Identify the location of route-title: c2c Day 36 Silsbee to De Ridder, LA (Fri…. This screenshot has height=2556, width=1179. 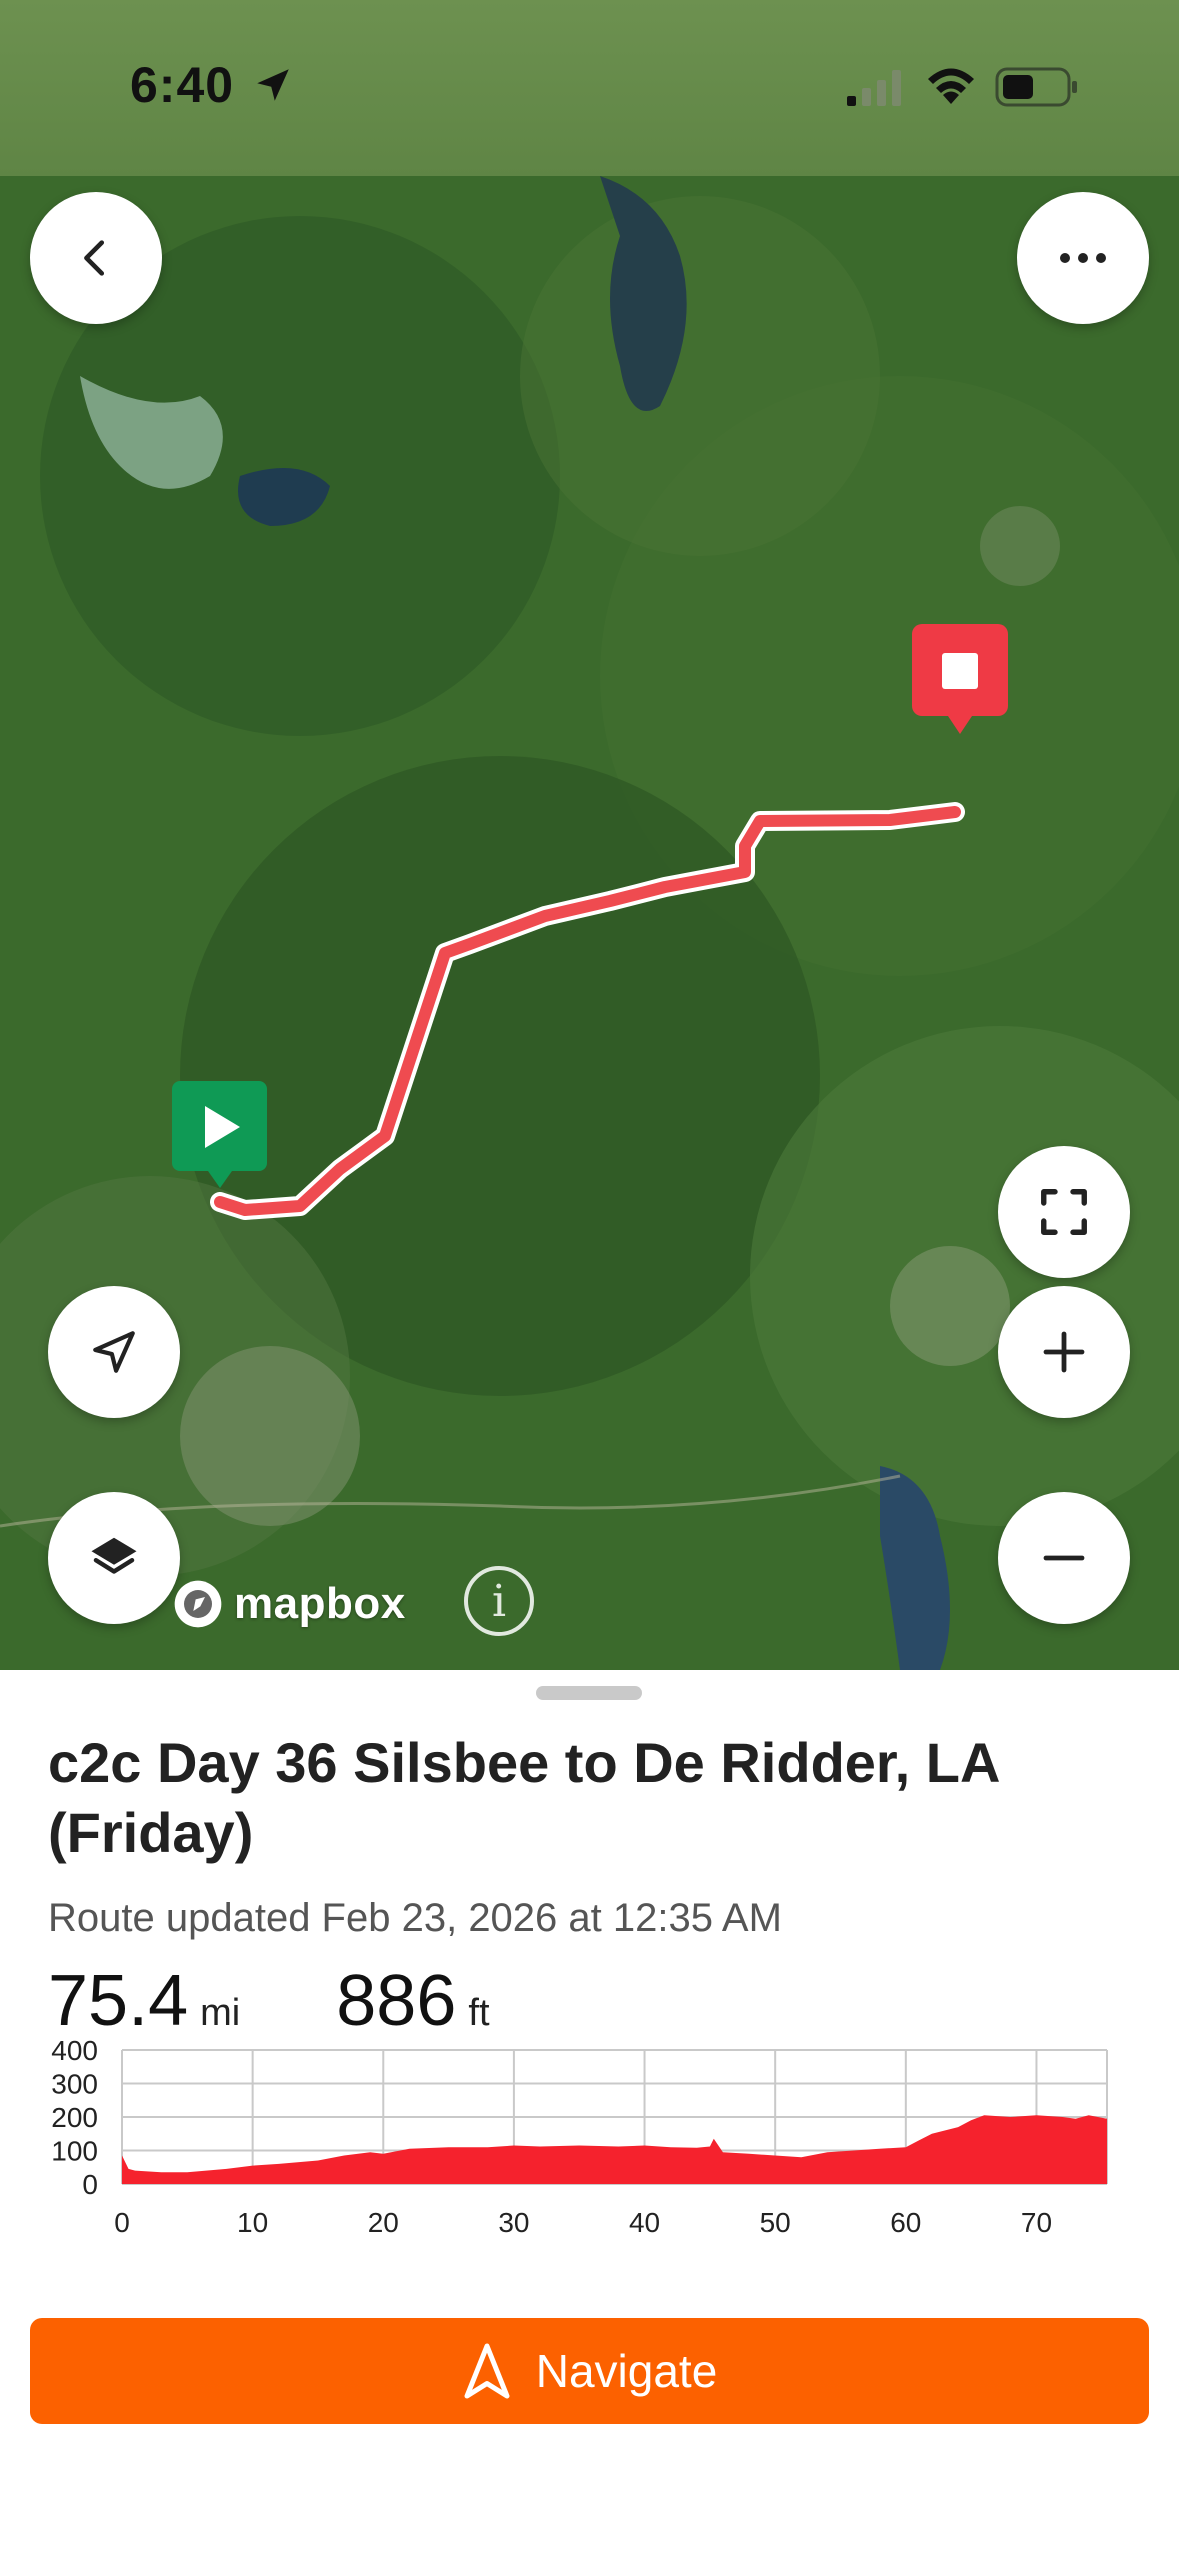
(523, 1797).